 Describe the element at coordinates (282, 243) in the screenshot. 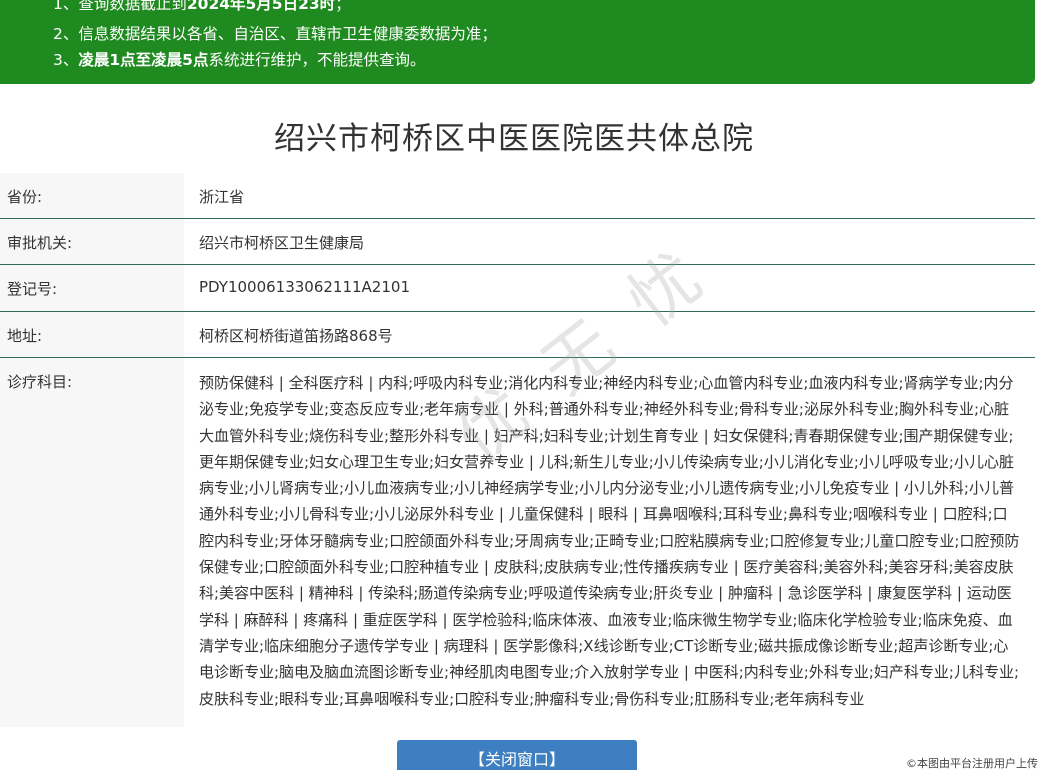

I see `authority-value: 绍兴市柯桥区卫生健康局` at that location.